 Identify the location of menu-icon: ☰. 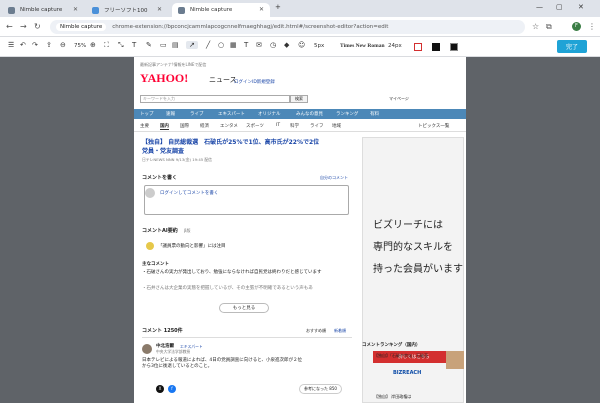
(11, 45).